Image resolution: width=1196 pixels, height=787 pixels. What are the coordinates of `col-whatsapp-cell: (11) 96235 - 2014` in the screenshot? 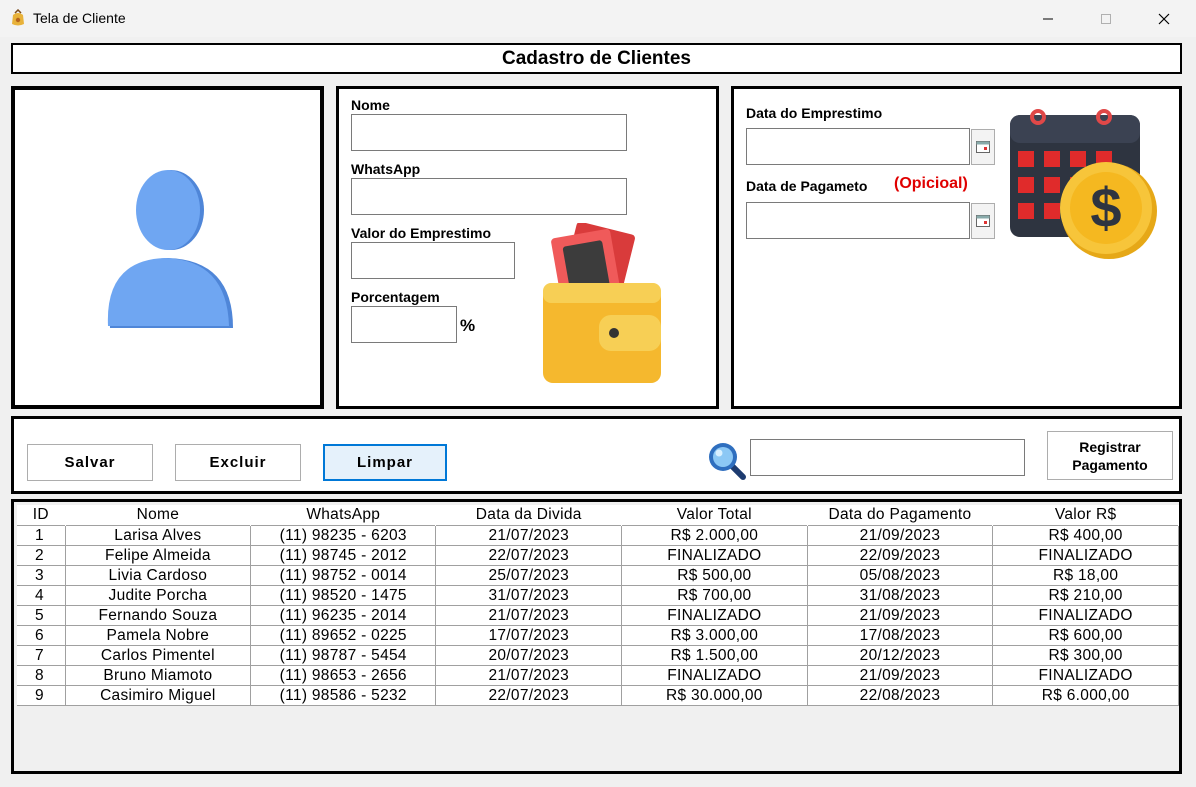 It's located at (343, 615).